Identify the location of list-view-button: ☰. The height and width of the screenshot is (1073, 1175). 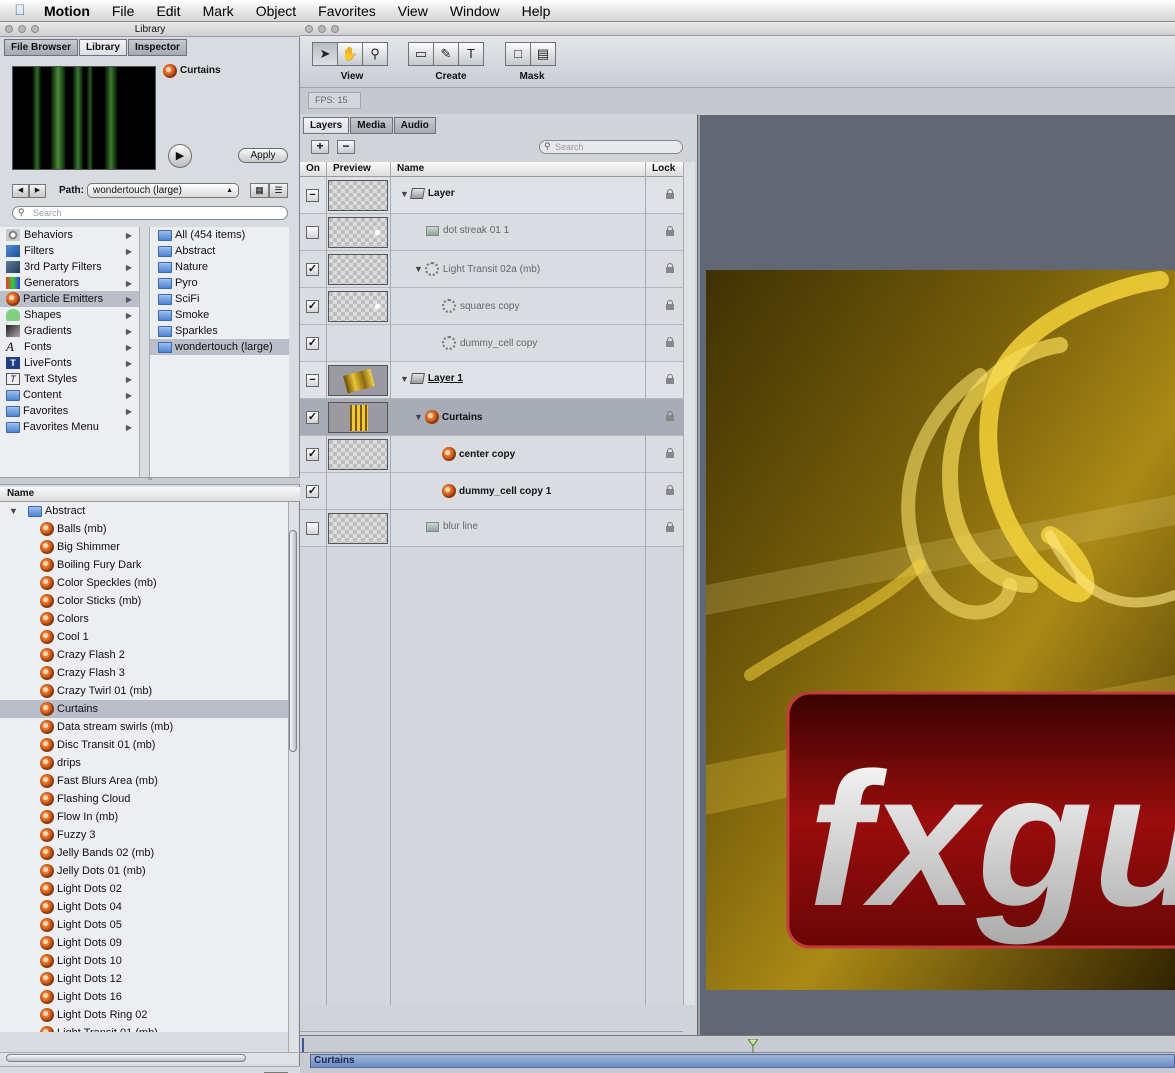
(278, 190).